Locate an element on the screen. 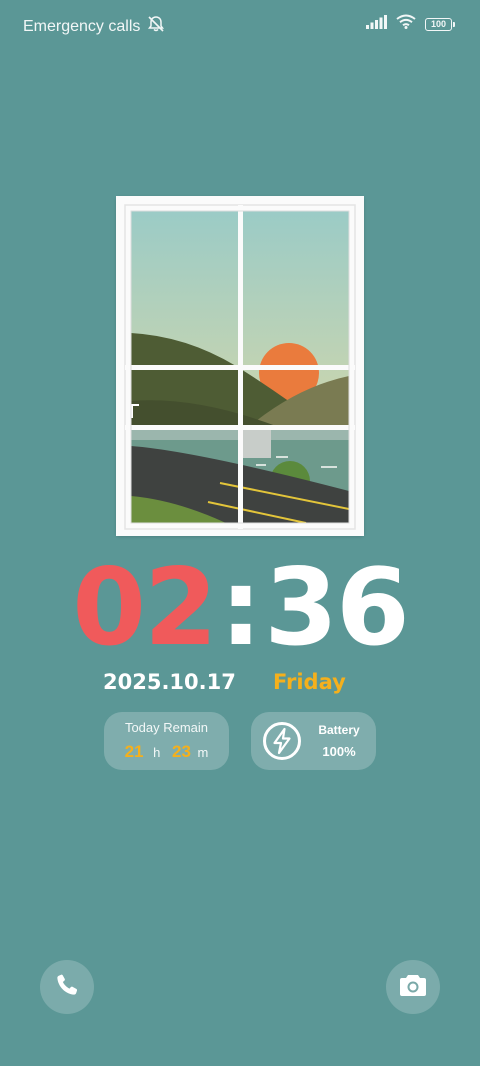 The image size is (480, 1066). lockscreen-clock: 02 : 36 is located at coordinates (240, 608).